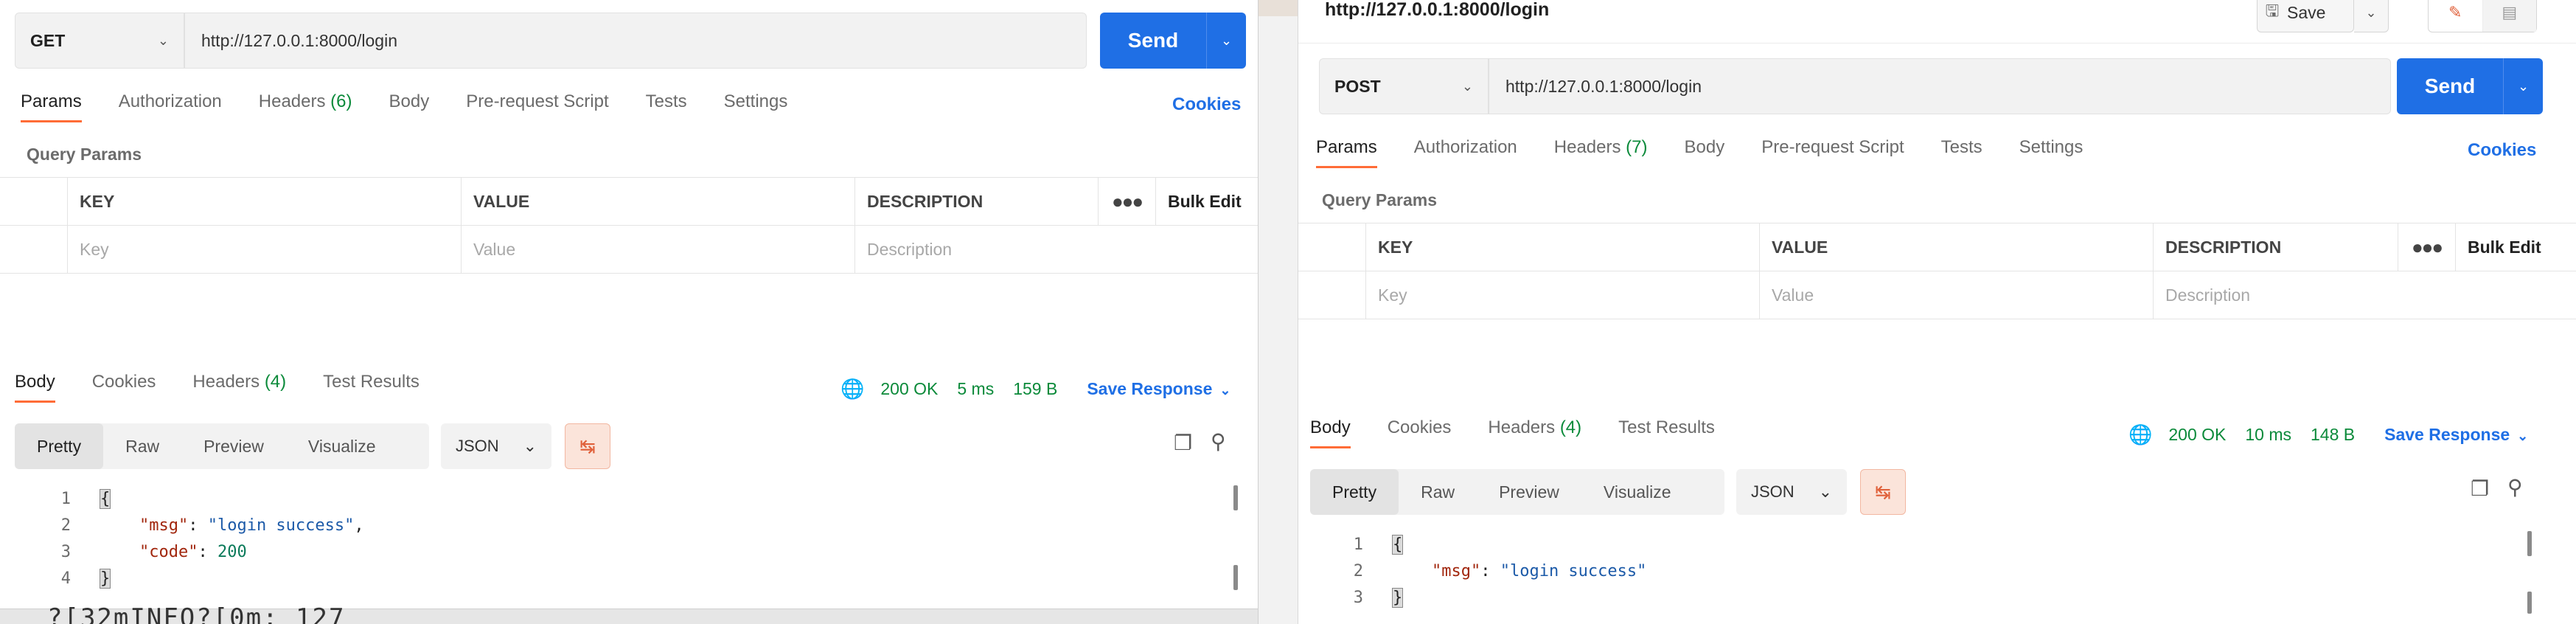 The height and width of the screenshot is (624, 2576). Describe the element at coordinates (200, 498) in the screenshot. I see `code-line: 1{` at that location.